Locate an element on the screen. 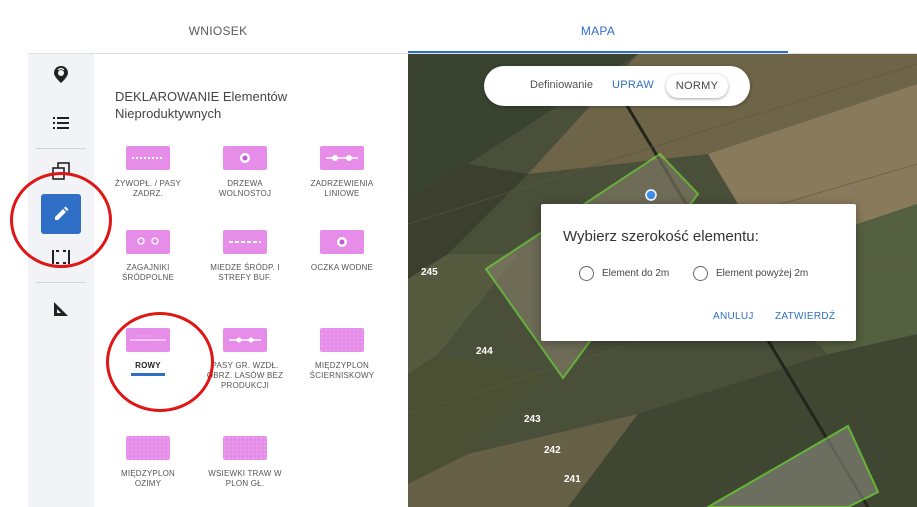 Image resolution: width=917 pixels, height=507 pixels. element-label: PASY GR. WZDŁ. OBRZ. LASÓW BEZ PRODUKCJI is located at coordinates (245, 375).